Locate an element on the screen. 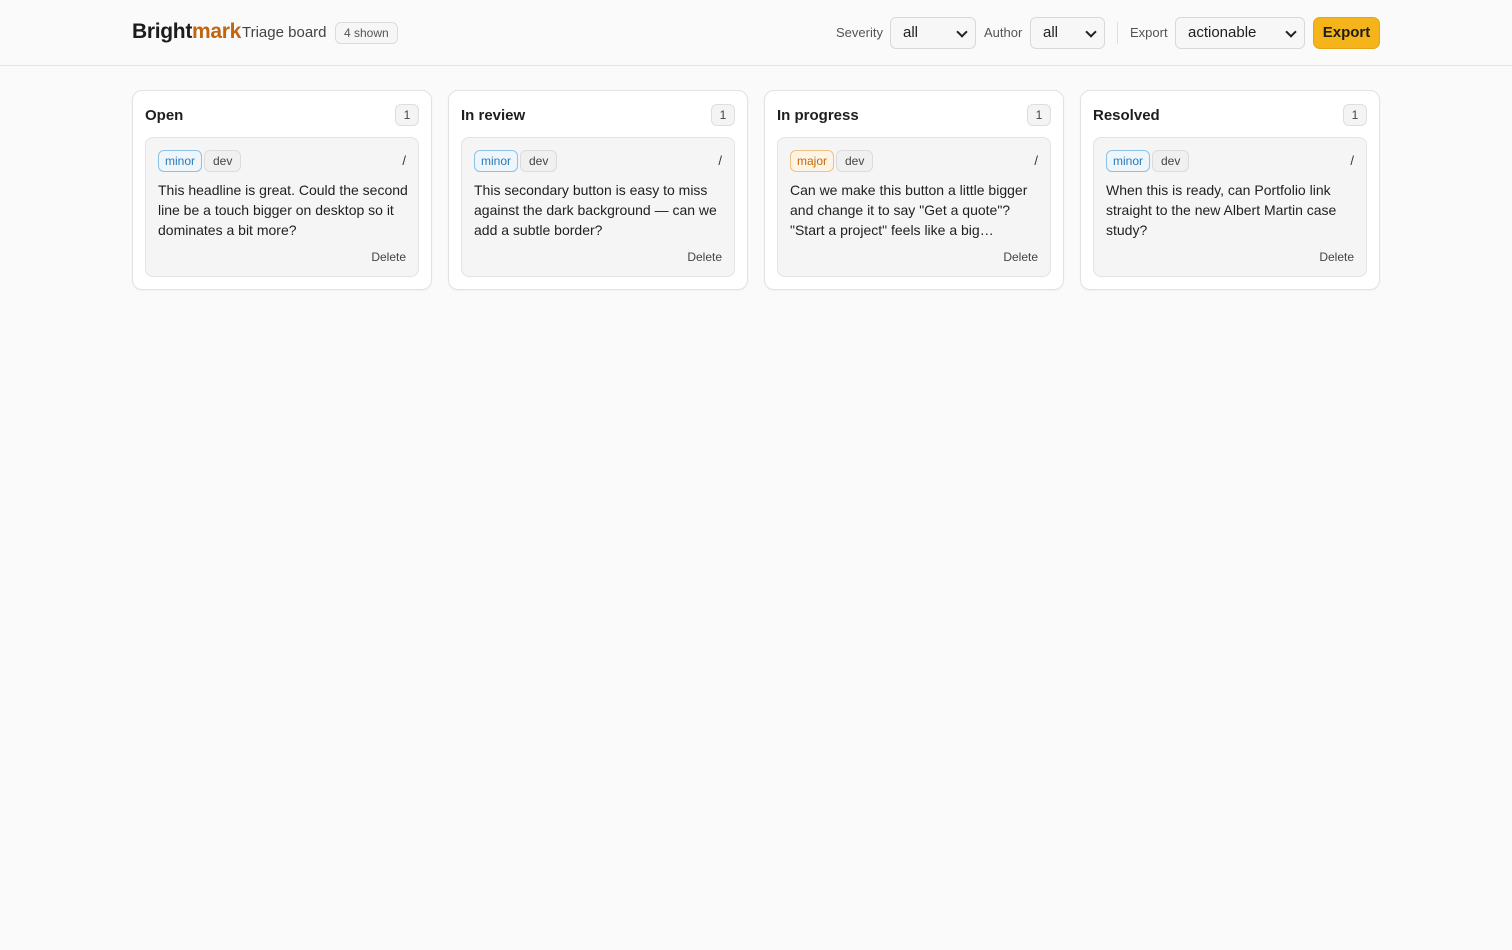  export-format-select: actionable is located at coordinates (1240, 33).